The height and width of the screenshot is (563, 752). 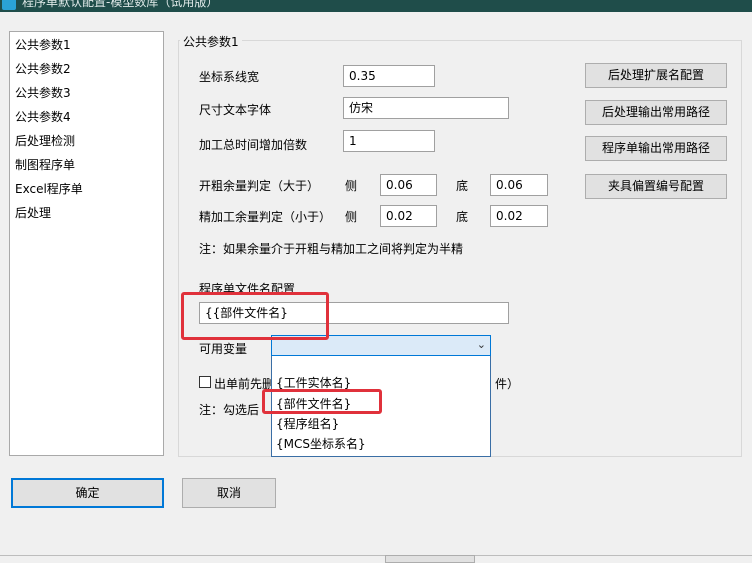 I want to click on checkbox-note: 注：勾选后, so click(x=229, y=410).